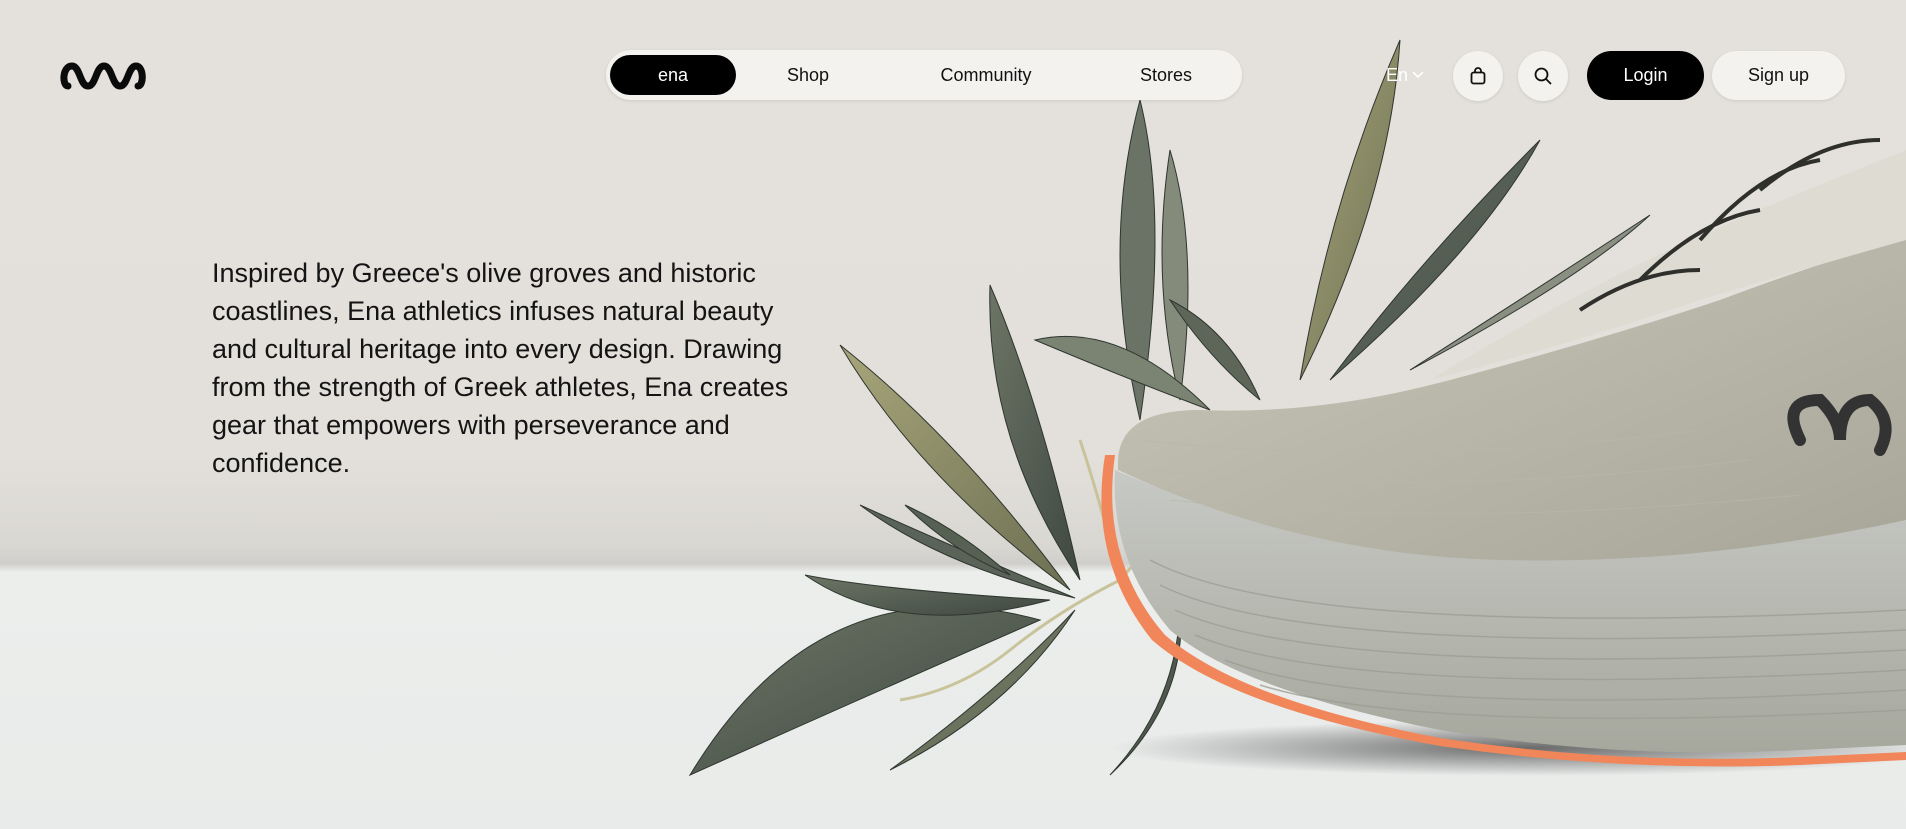 This screenshot has height=829, width=1906. I want to click on logo, so click(106, 75).